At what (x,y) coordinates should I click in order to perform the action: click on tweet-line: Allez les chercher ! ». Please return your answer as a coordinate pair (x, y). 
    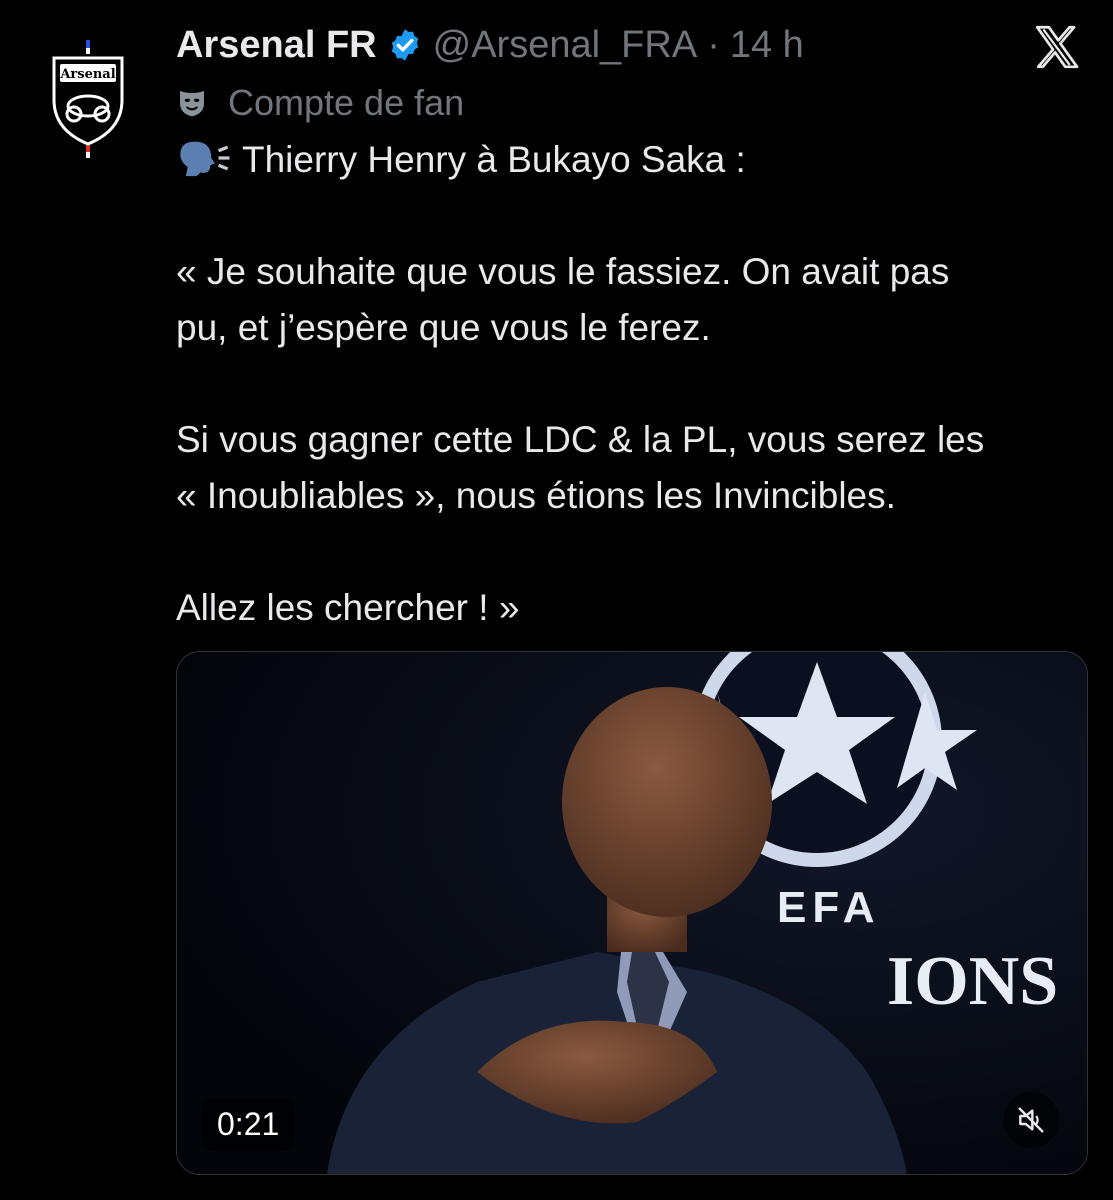
    Looking at the image, I should click on (348, 607).